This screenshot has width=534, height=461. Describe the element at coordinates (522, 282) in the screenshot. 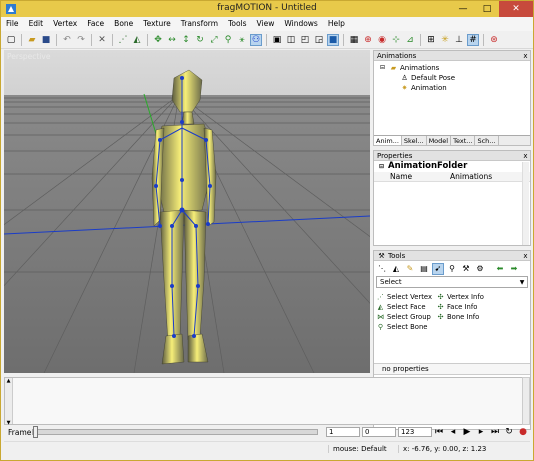

I see `chevron-down-icon: ▼` at that location.